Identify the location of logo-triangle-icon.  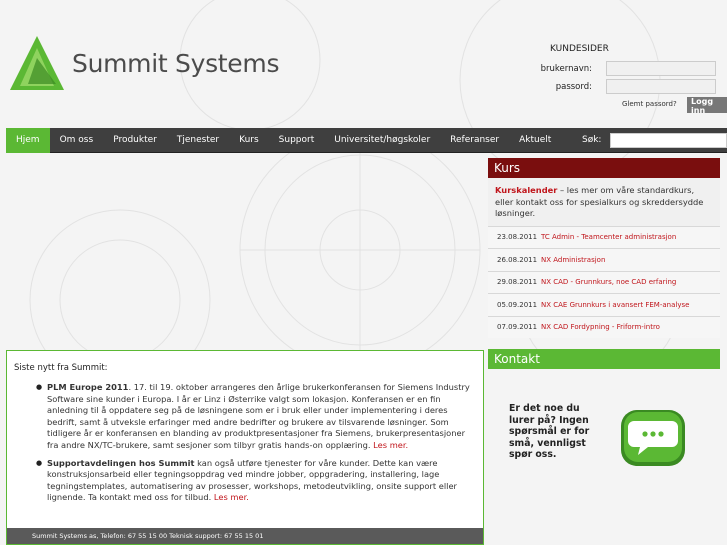
(37, 63).